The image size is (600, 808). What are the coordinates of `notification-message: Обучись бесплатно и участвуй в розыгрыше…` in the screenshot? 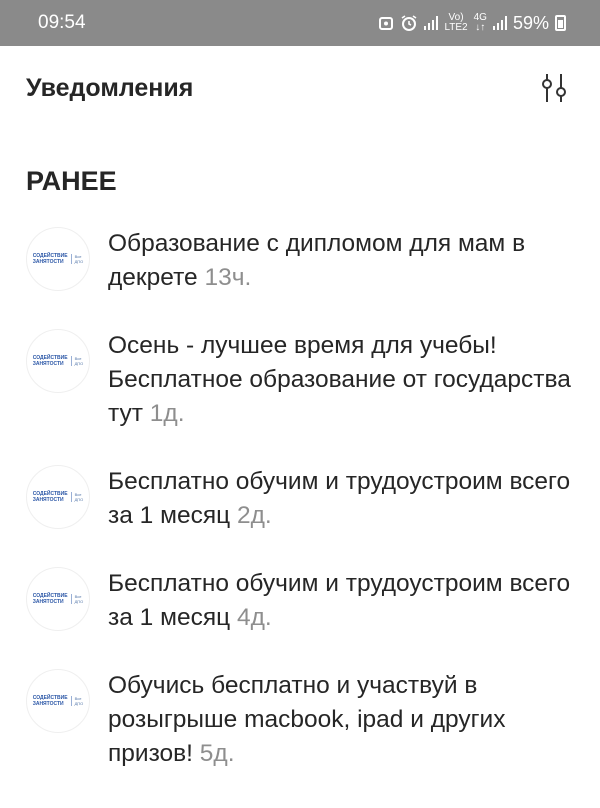 It's located at (307, 719).